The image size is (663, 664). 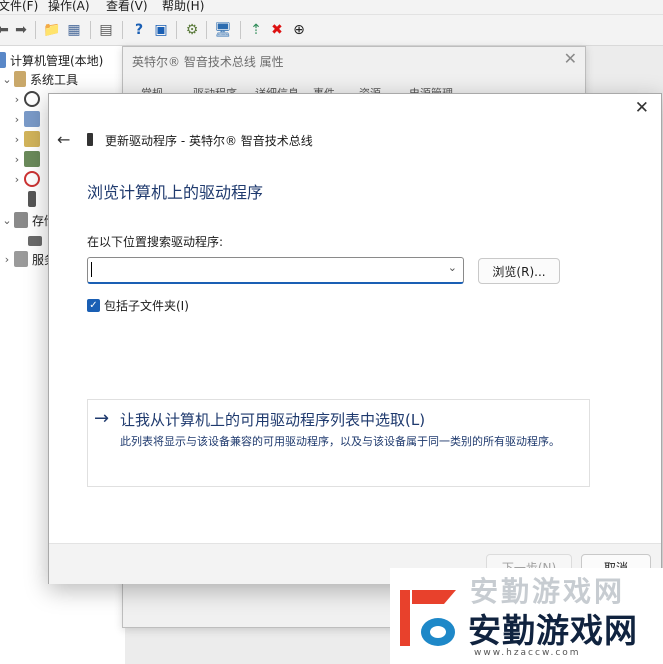 I want to click on tree-item-shared-folders: ›, so click(x=27, y=139).